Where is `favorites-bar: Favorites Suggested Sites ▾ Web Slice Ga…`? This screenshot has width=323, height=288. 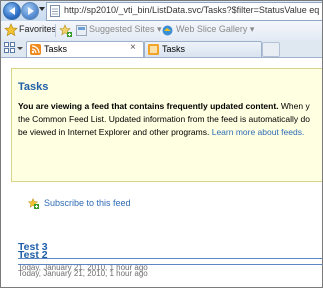
favorites-bar: Favorites Suggested Sites ▾ Web Slice Ga… is located at coordinates (161, 31).